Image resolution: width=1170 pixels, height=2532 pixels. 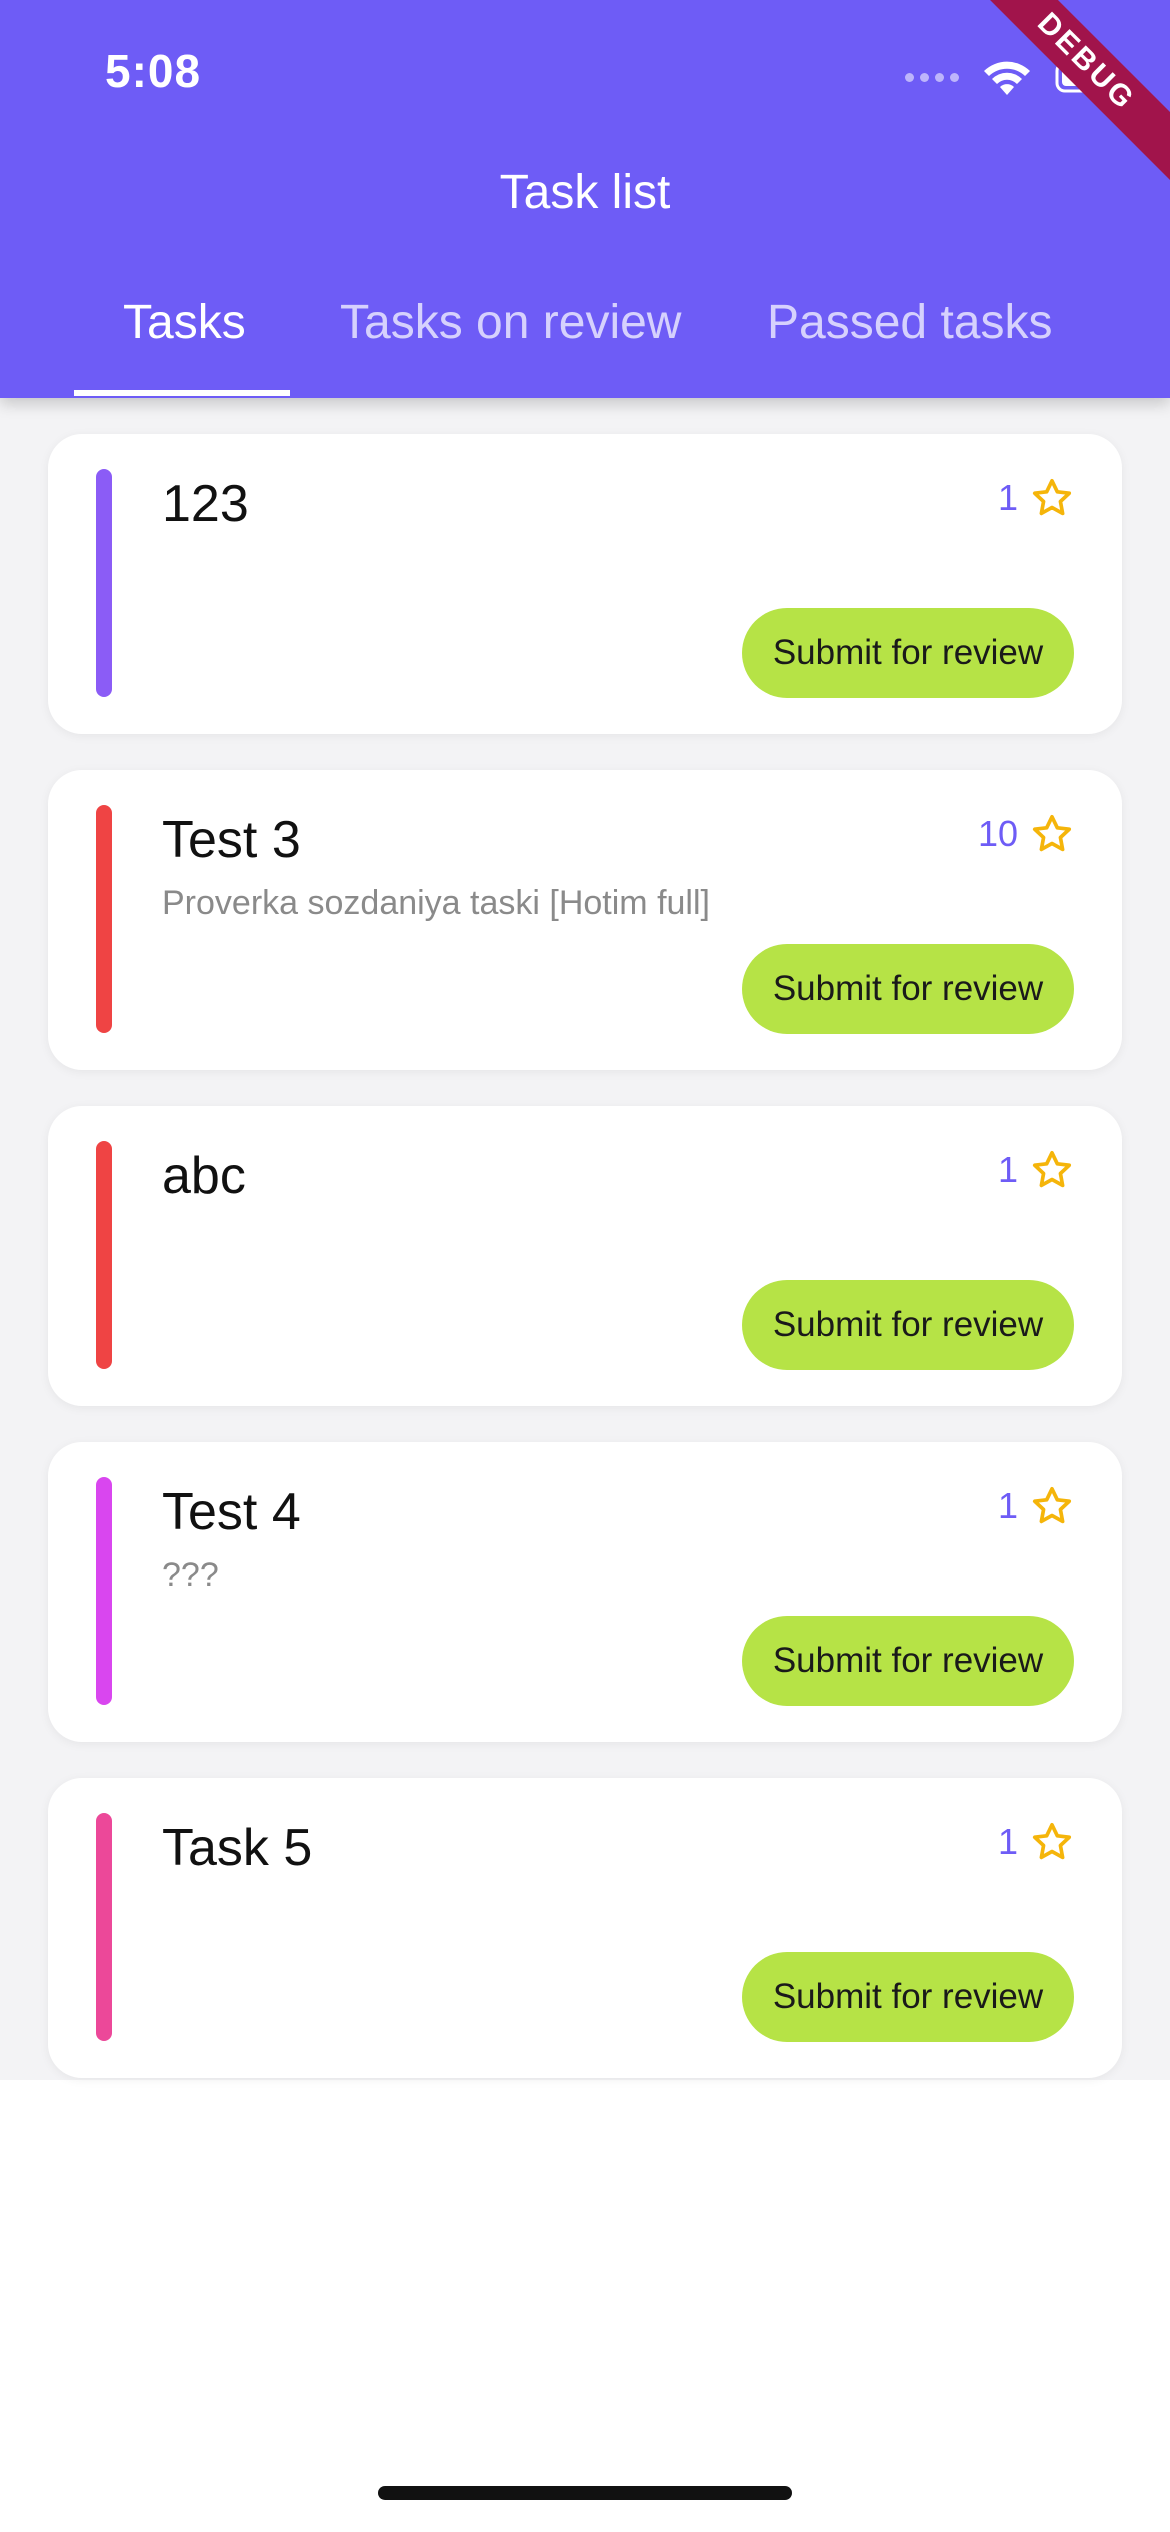 I want to click on points-value: 10, so click(x=997, y=833).